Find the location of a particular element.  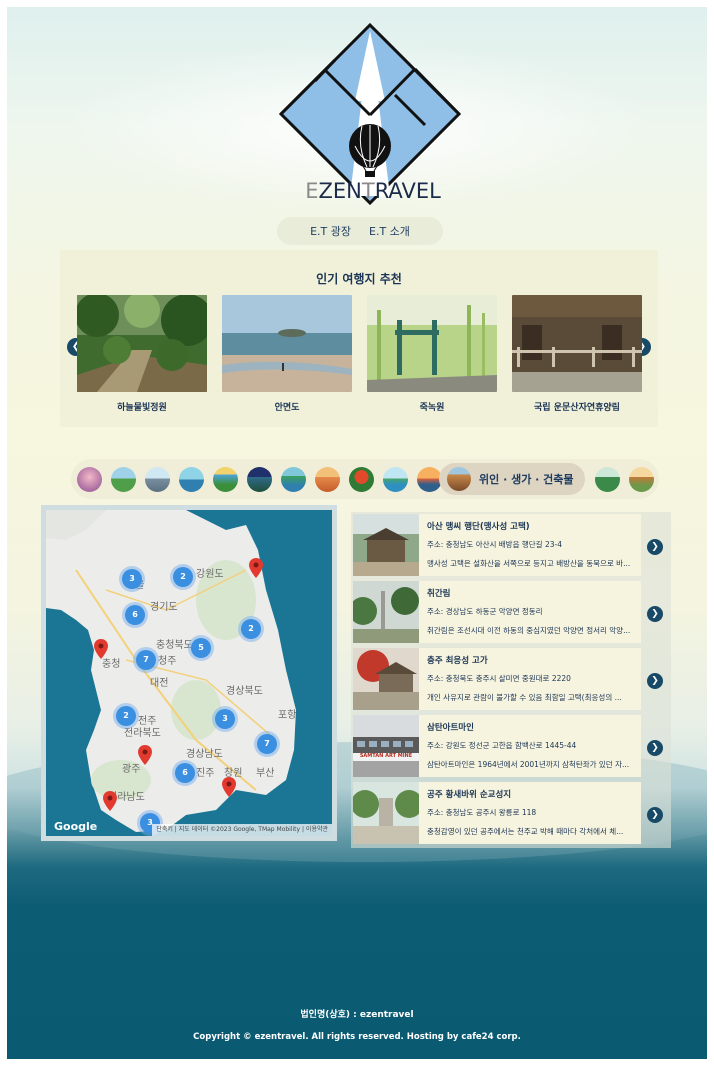

logo-wordmark: EZENTRAVEL is located at coordinates (373, 191).